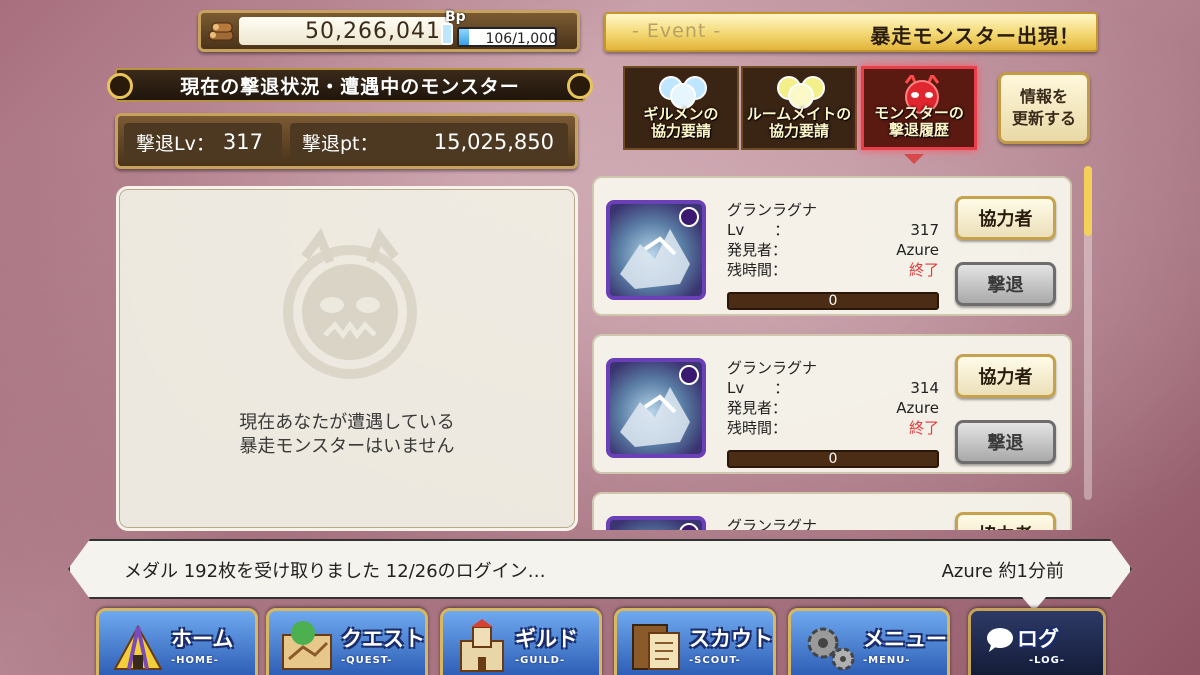 This screenshot has width=1200, height=675. Describe the element at coordinates (493, 142) in the screenshot. I see `repel-points-value: 15,025,850` at that location.